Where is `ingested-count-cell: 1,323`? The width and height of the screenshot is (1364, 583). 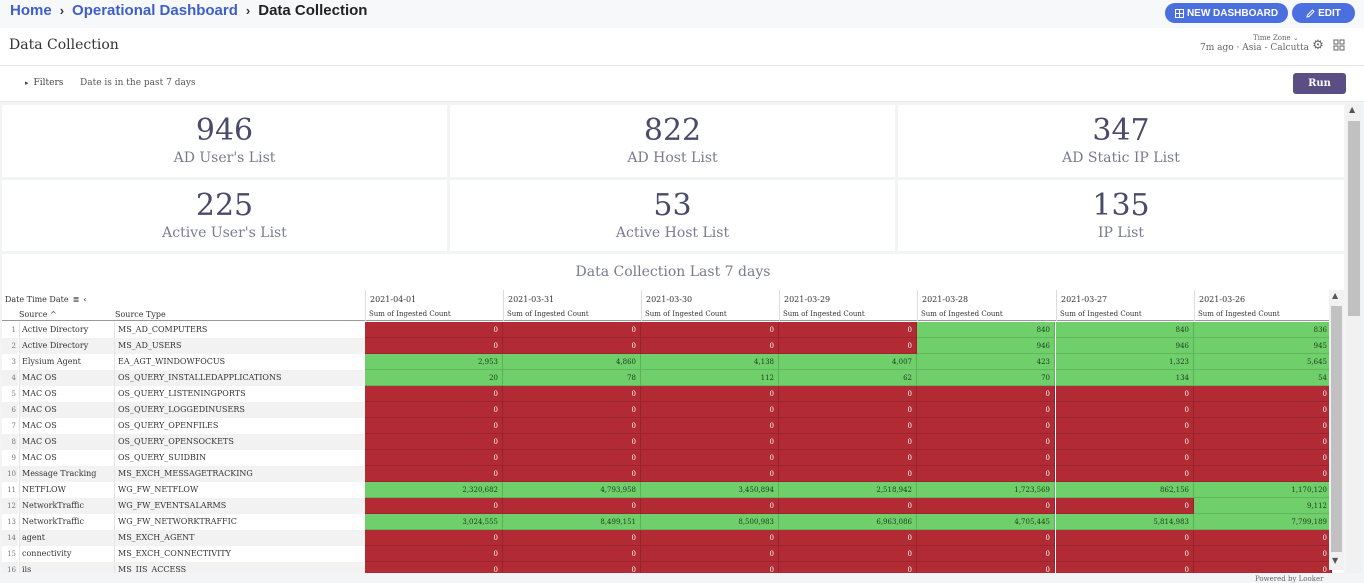
ingested-count-cell: 1,323 is located at coordinates (1125, 362).